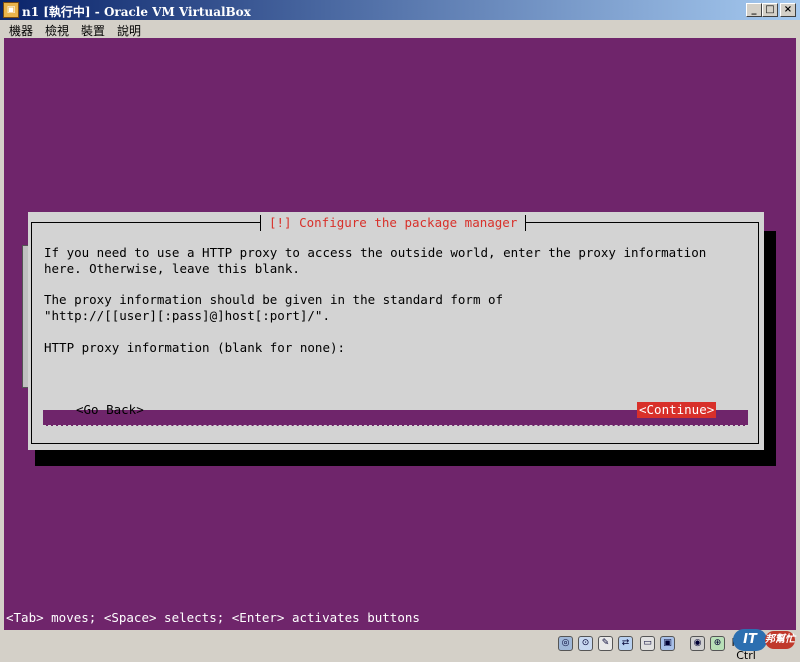 This screenshot has width=800, height=662. Describe the element at coordinates (195, 347) in the screenshot. I see `proxy-field-label: HTTP proxy information (blank for none):` at that location.